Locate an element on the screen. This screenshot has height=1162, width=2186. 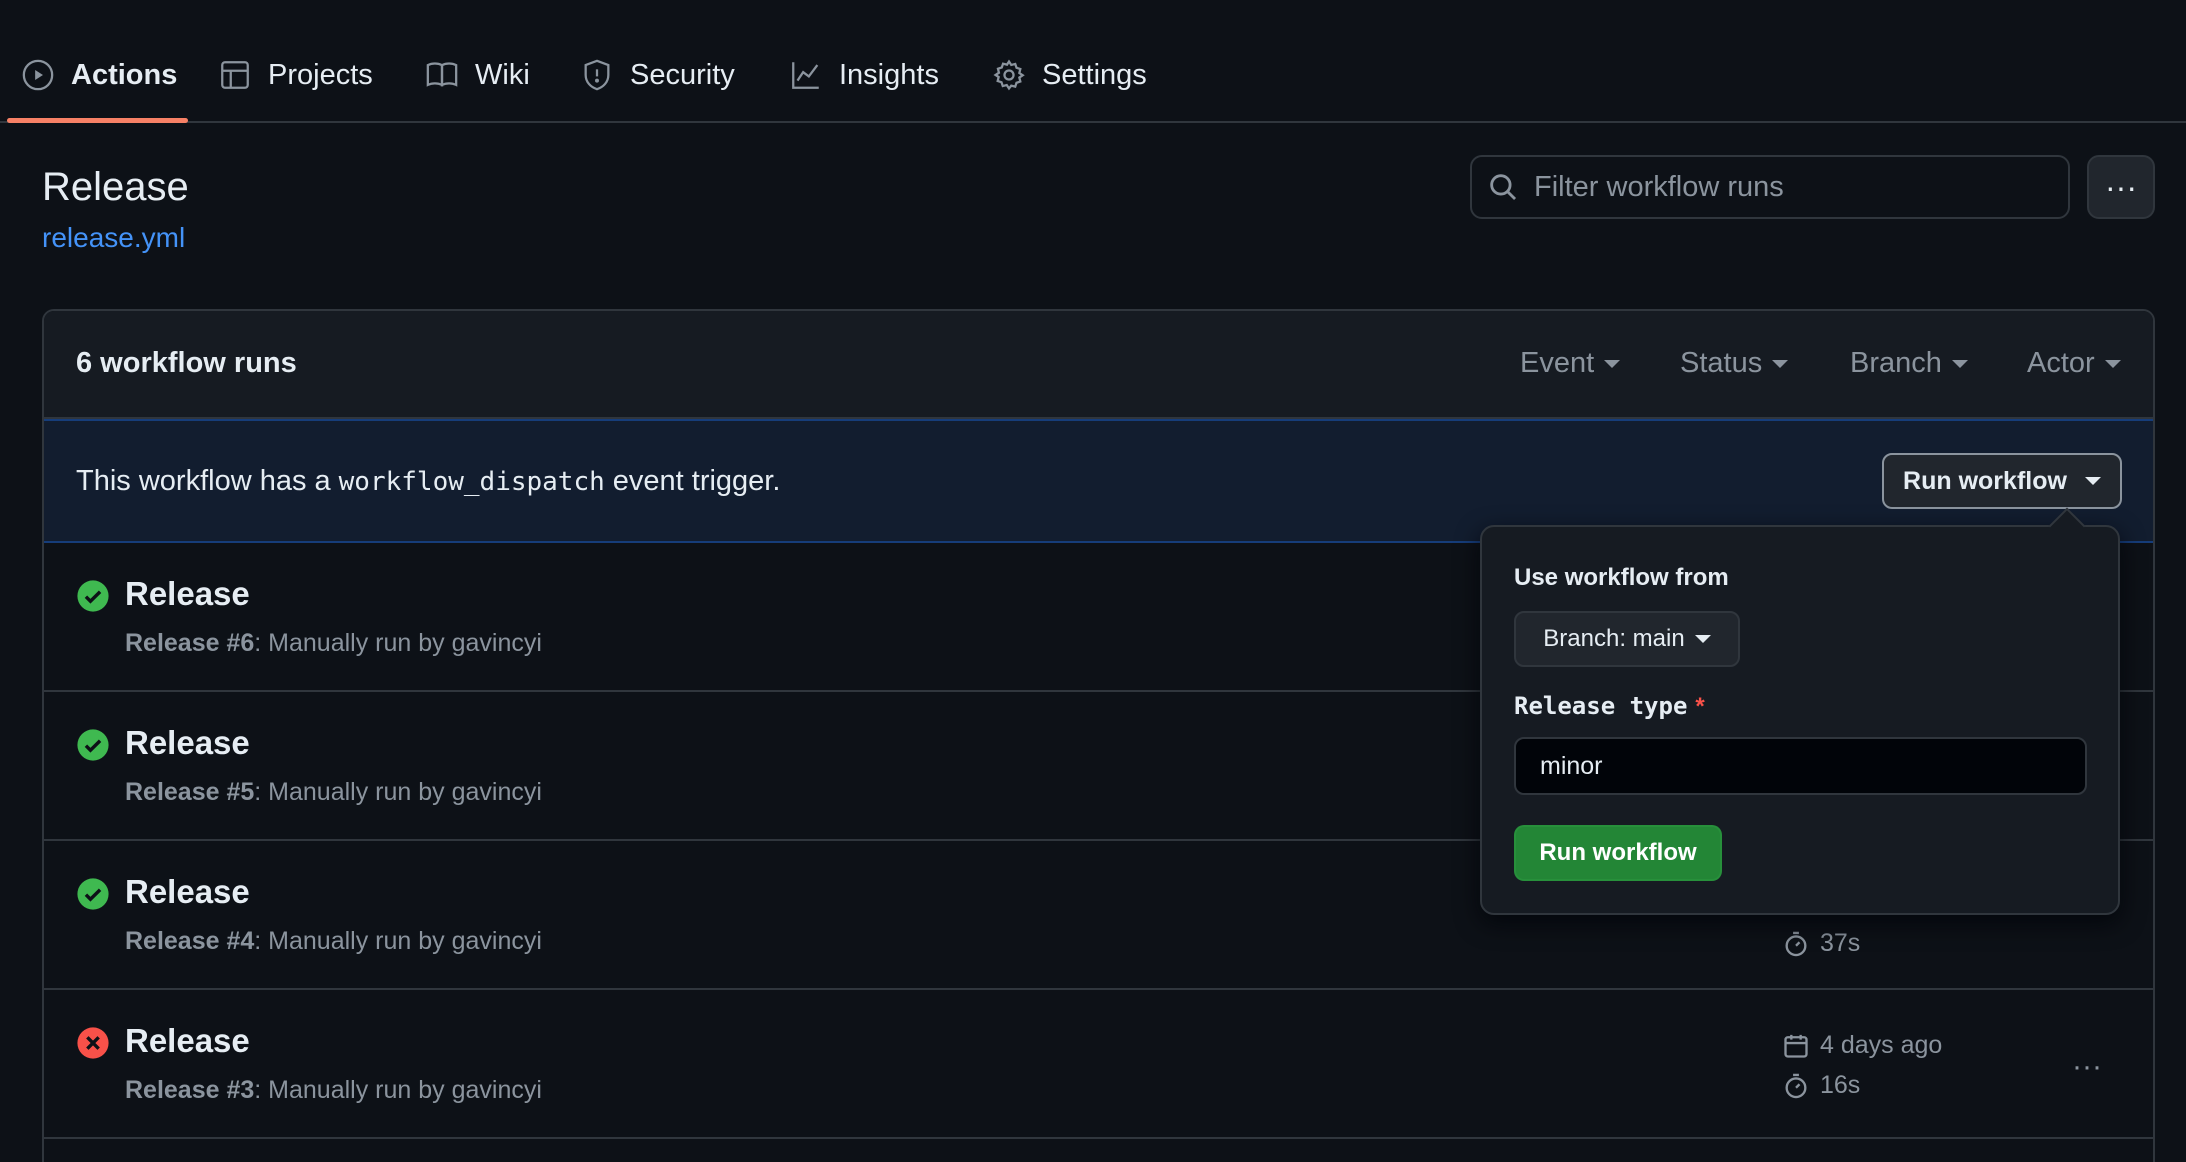
run-duration: 16s is located at coordinates (1821, 1085).